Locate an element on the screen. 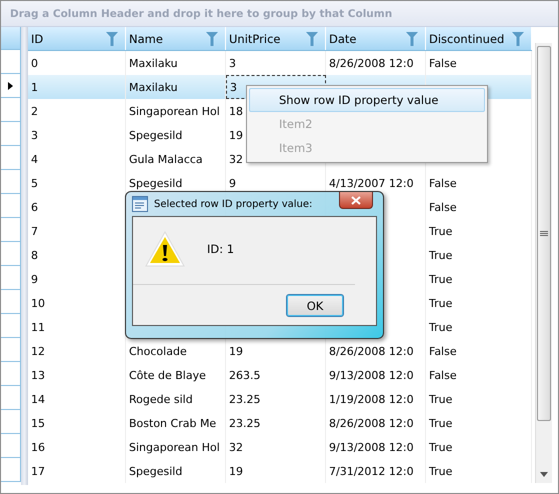 Image resolution: width=559 pixels, height=494 pixels. table-cell: 18 is located at coordinates (236, 111).